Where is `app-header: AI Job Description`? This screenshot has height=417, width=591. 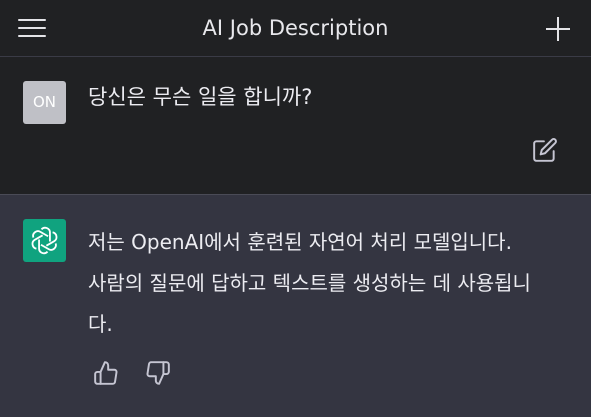 app-header: AI Job Description is located at coordinates (295, 28).